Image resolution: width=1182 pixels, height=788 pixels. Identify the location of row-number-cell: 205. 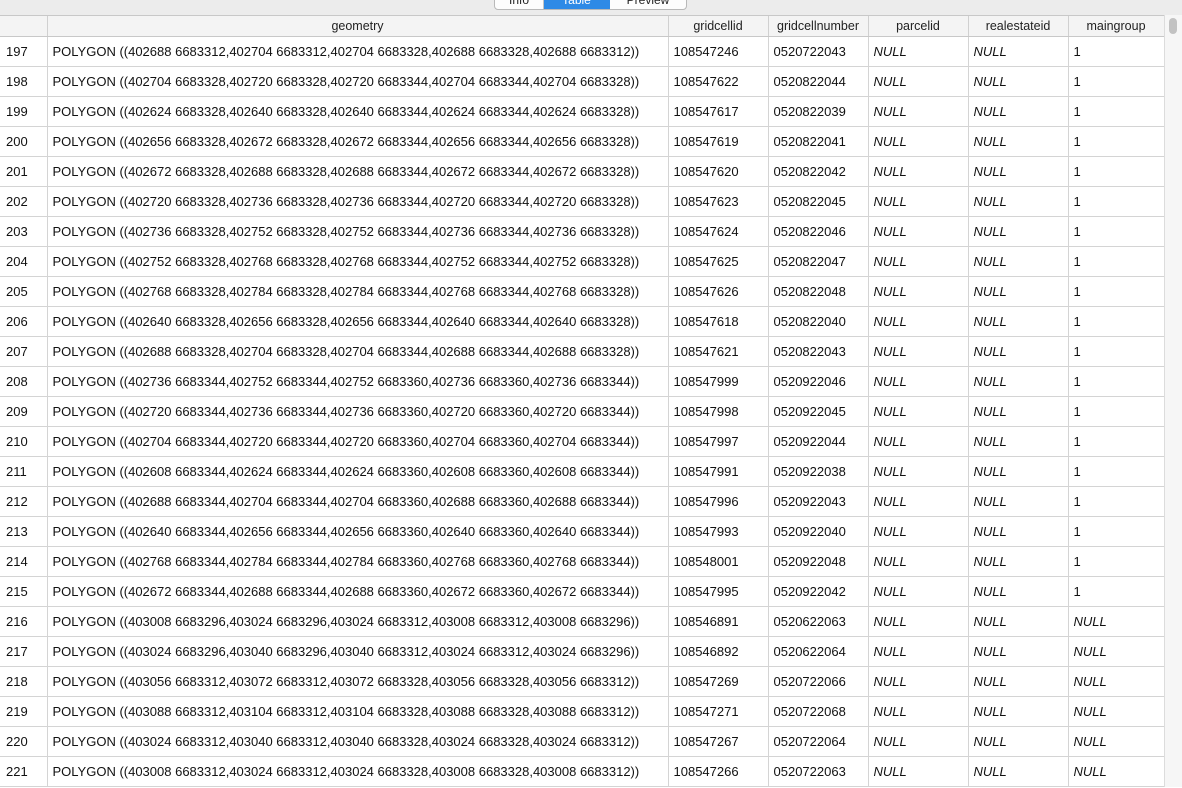
(24, 291).